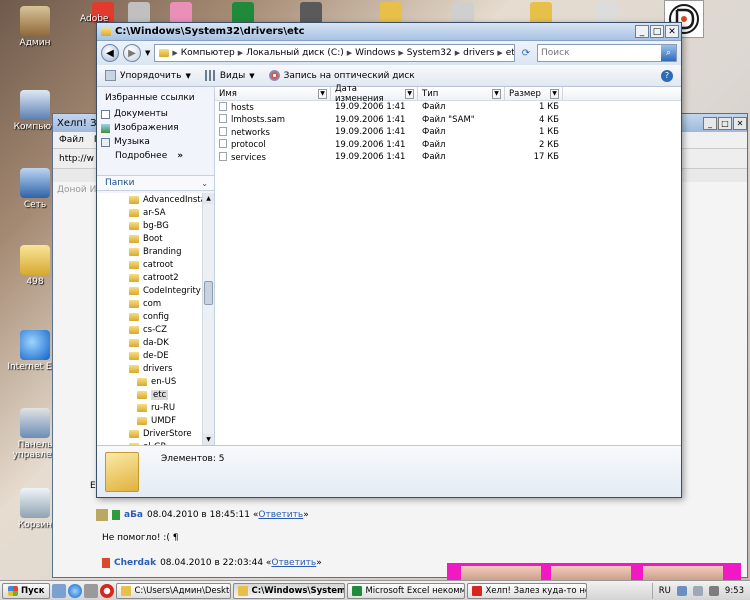  Describe the element at coordinates (448, 157) in the screenshot. I see `file-row: services 19.09.2006 1:41 Файл 17 КБ` at that location.